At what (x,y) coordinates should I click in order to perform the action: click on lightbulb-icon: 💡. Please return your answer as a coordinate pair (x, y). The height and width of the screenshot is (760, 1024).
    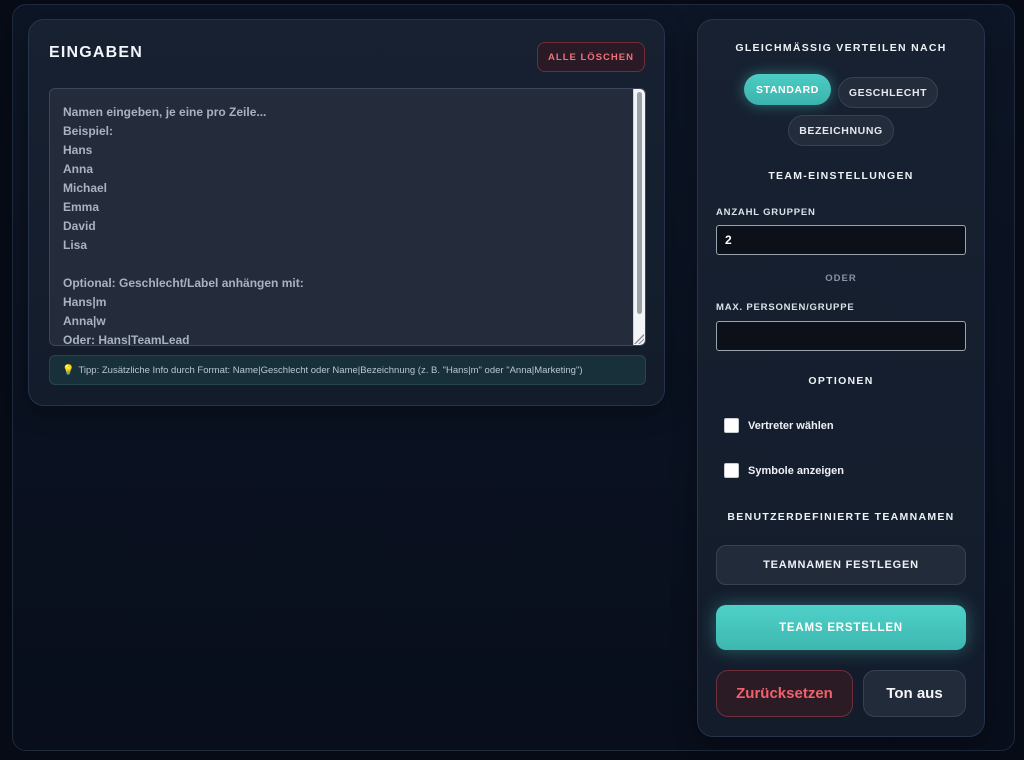
    Looking at the image, I should click on (68, 370).